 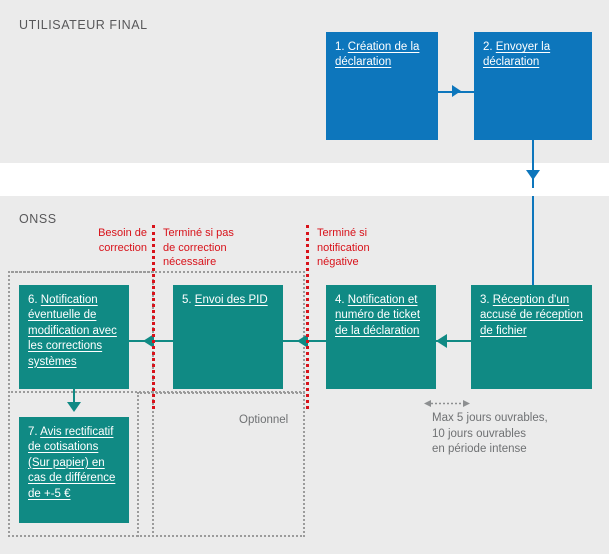 What do you see at coordinates (38, 219) in the screenshot?
I see `swimlane-title-onss: ONSS` at bounding box center [38, 219].